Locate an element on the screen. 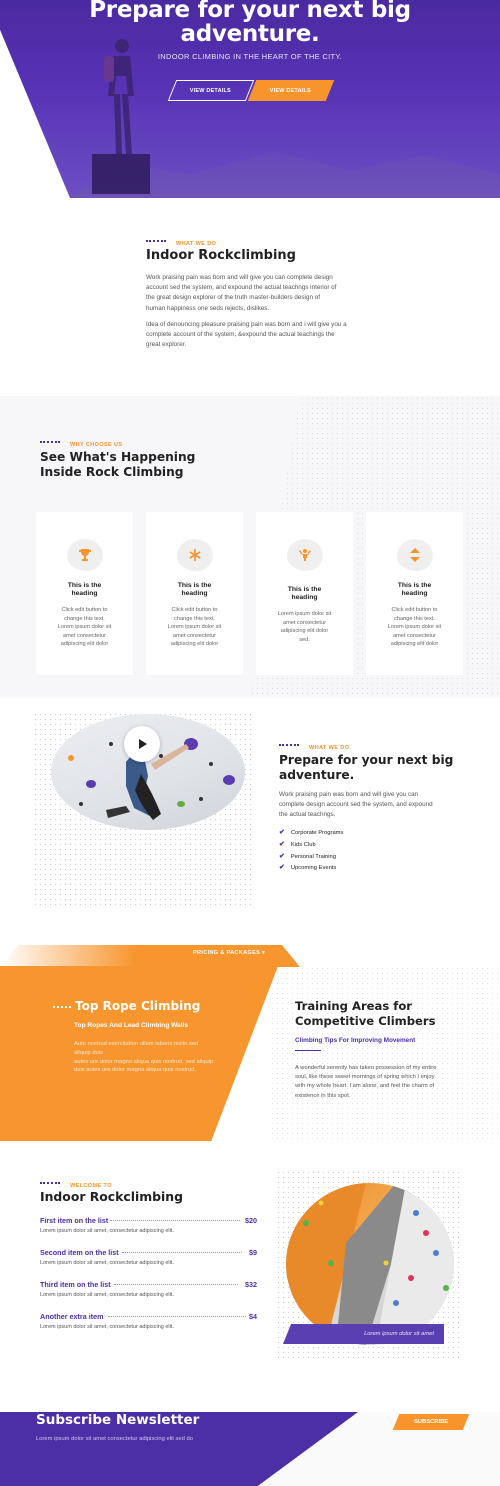 This screenshot has height=1486, width=500. view-details-button-primary: VIEW DETAILS is located at coordinates (291, 90).